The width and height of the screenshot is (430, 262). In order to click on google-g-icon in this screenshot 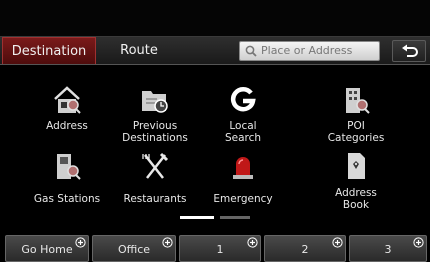, I will do `click(243, 99)`.